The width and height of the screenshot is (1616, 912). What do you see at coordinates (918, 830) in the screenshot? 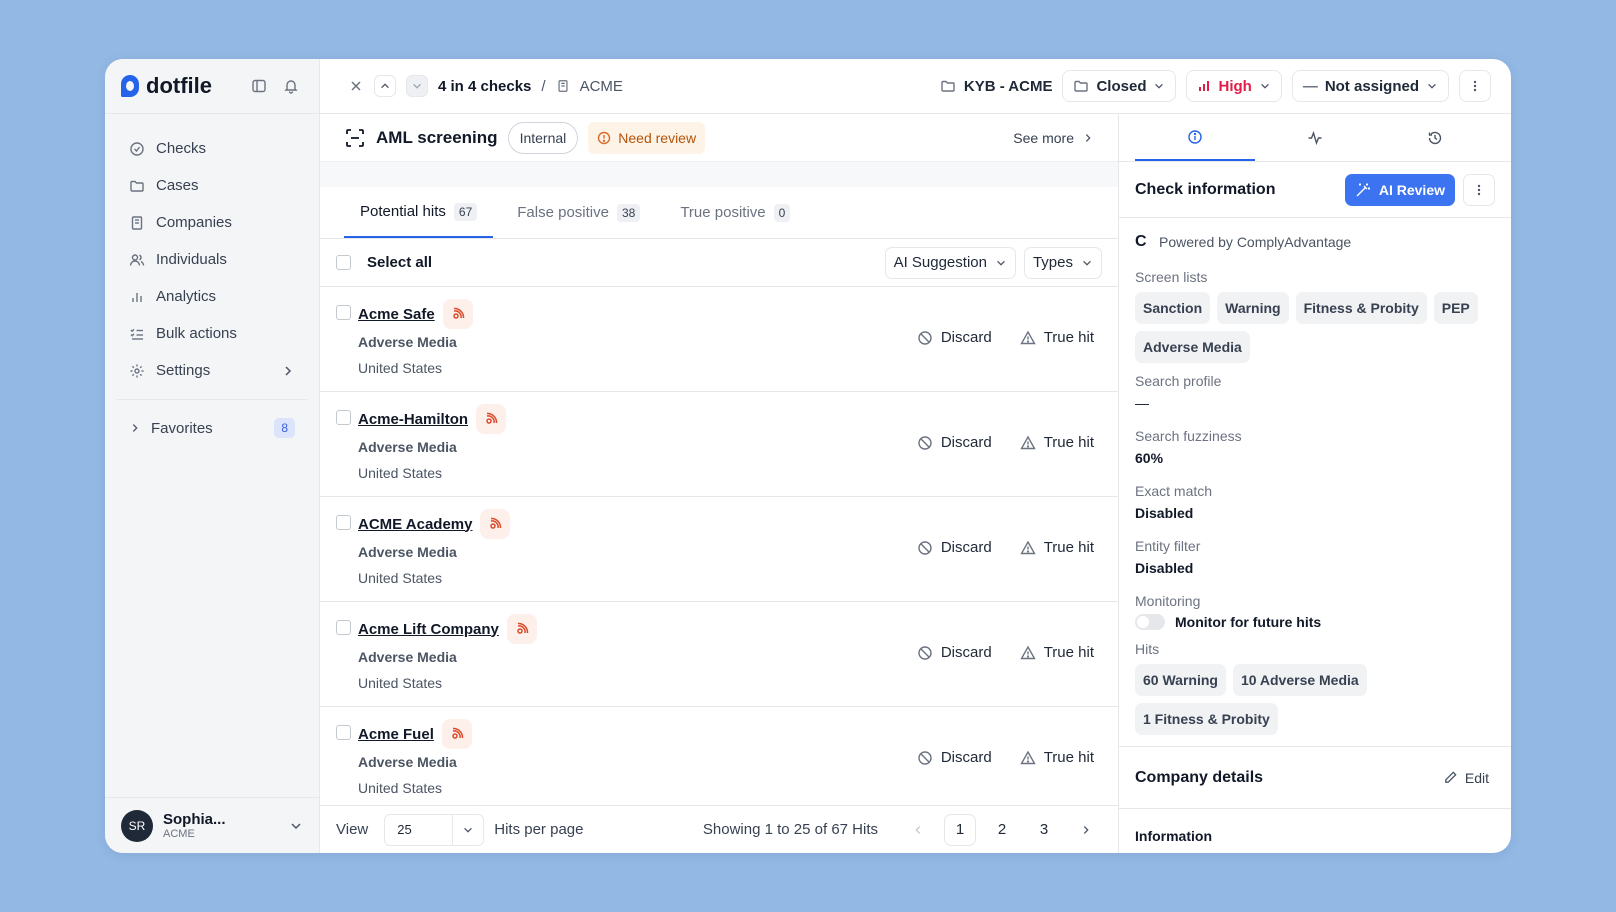
I see `prev-page-button` at bounding box center [918, 830].